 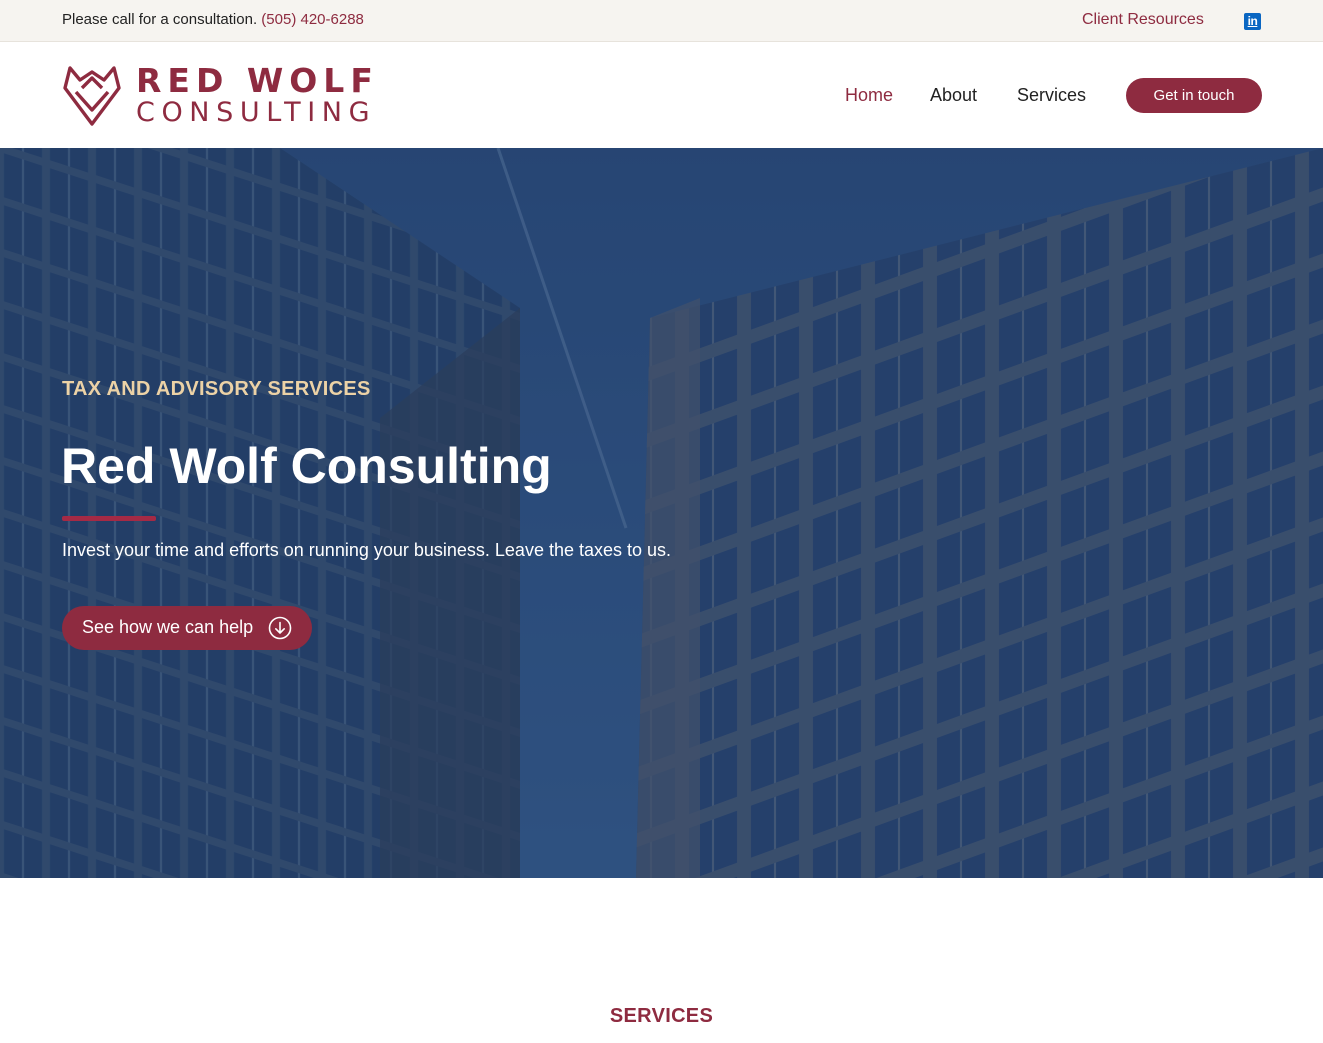 What do you see at coordinates (1051, 95) in the screenshot?
I see `nav-services: Services` at bounding box center [1051, 95].